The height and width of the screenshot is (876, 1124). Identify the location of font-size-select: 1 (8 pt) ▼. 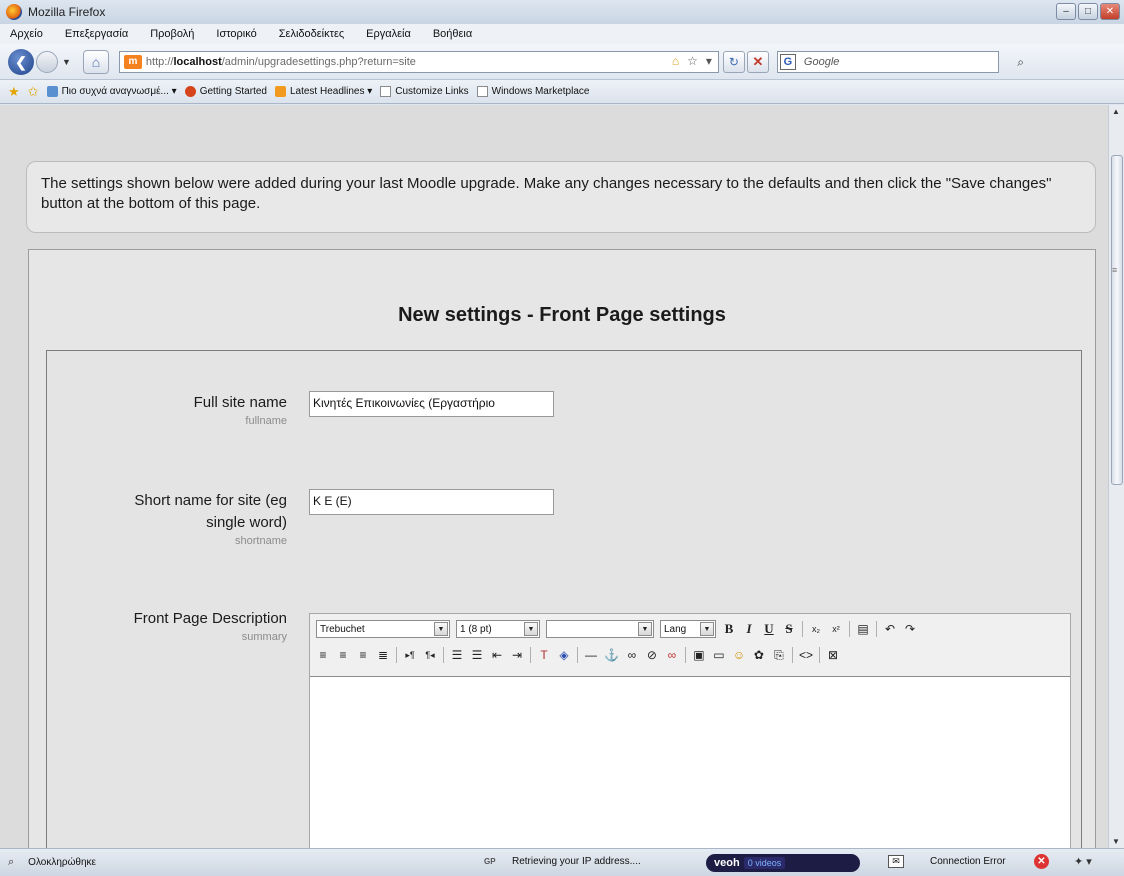
(498, 629).